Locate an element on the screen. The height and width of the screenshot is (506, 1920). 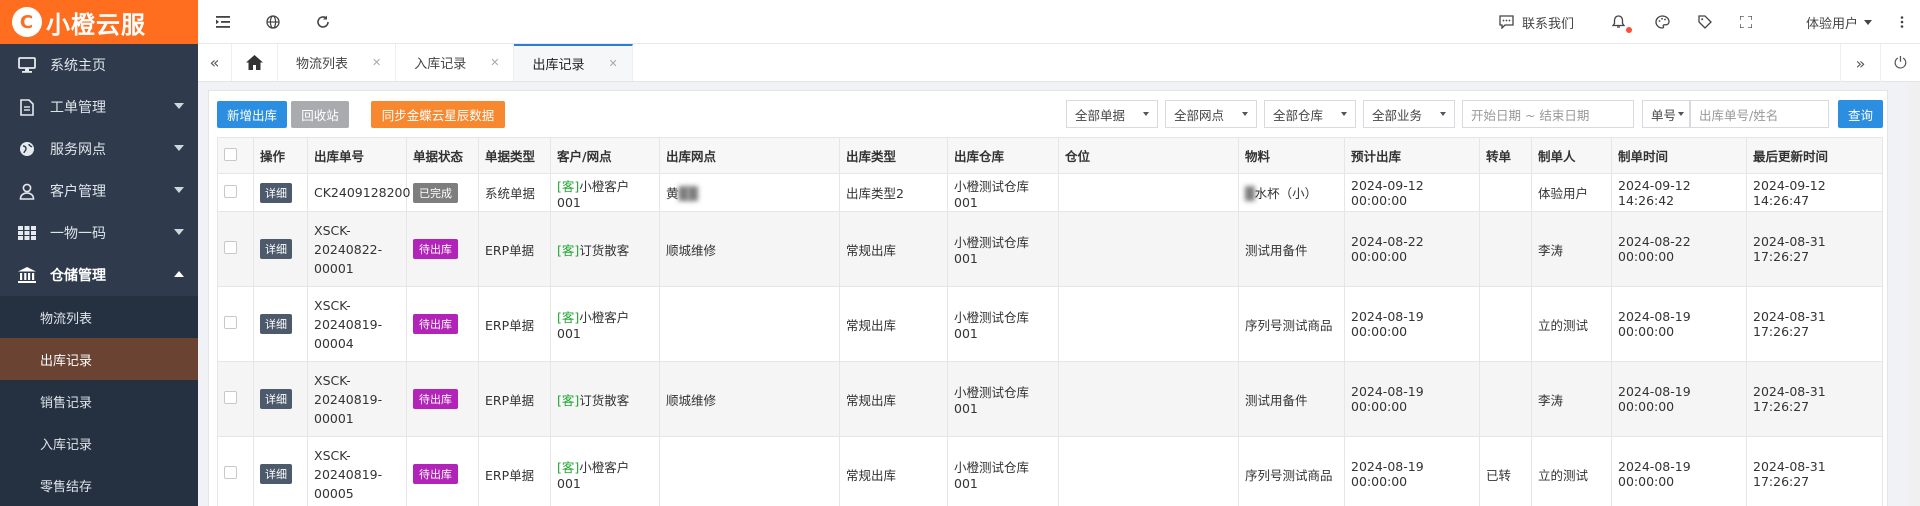
fullscreen-icon is located at coordinates (1745, 22).